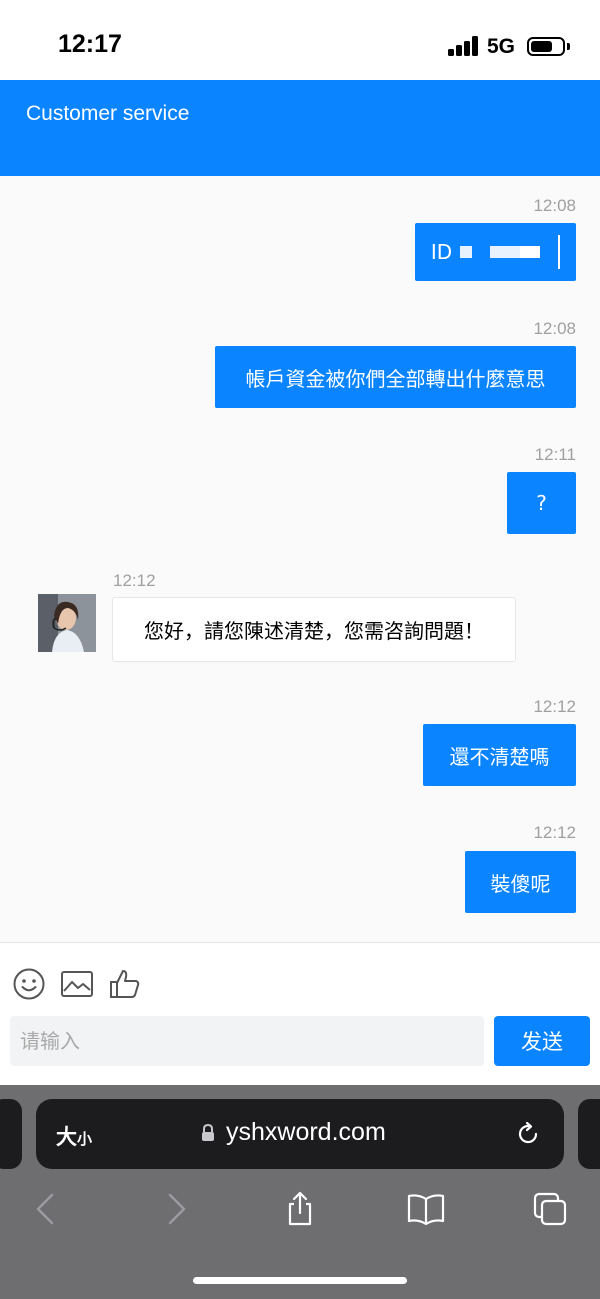  Describe the element at coordinates (300, 1280) in the screenshot. I see `home-indicator` at that location.